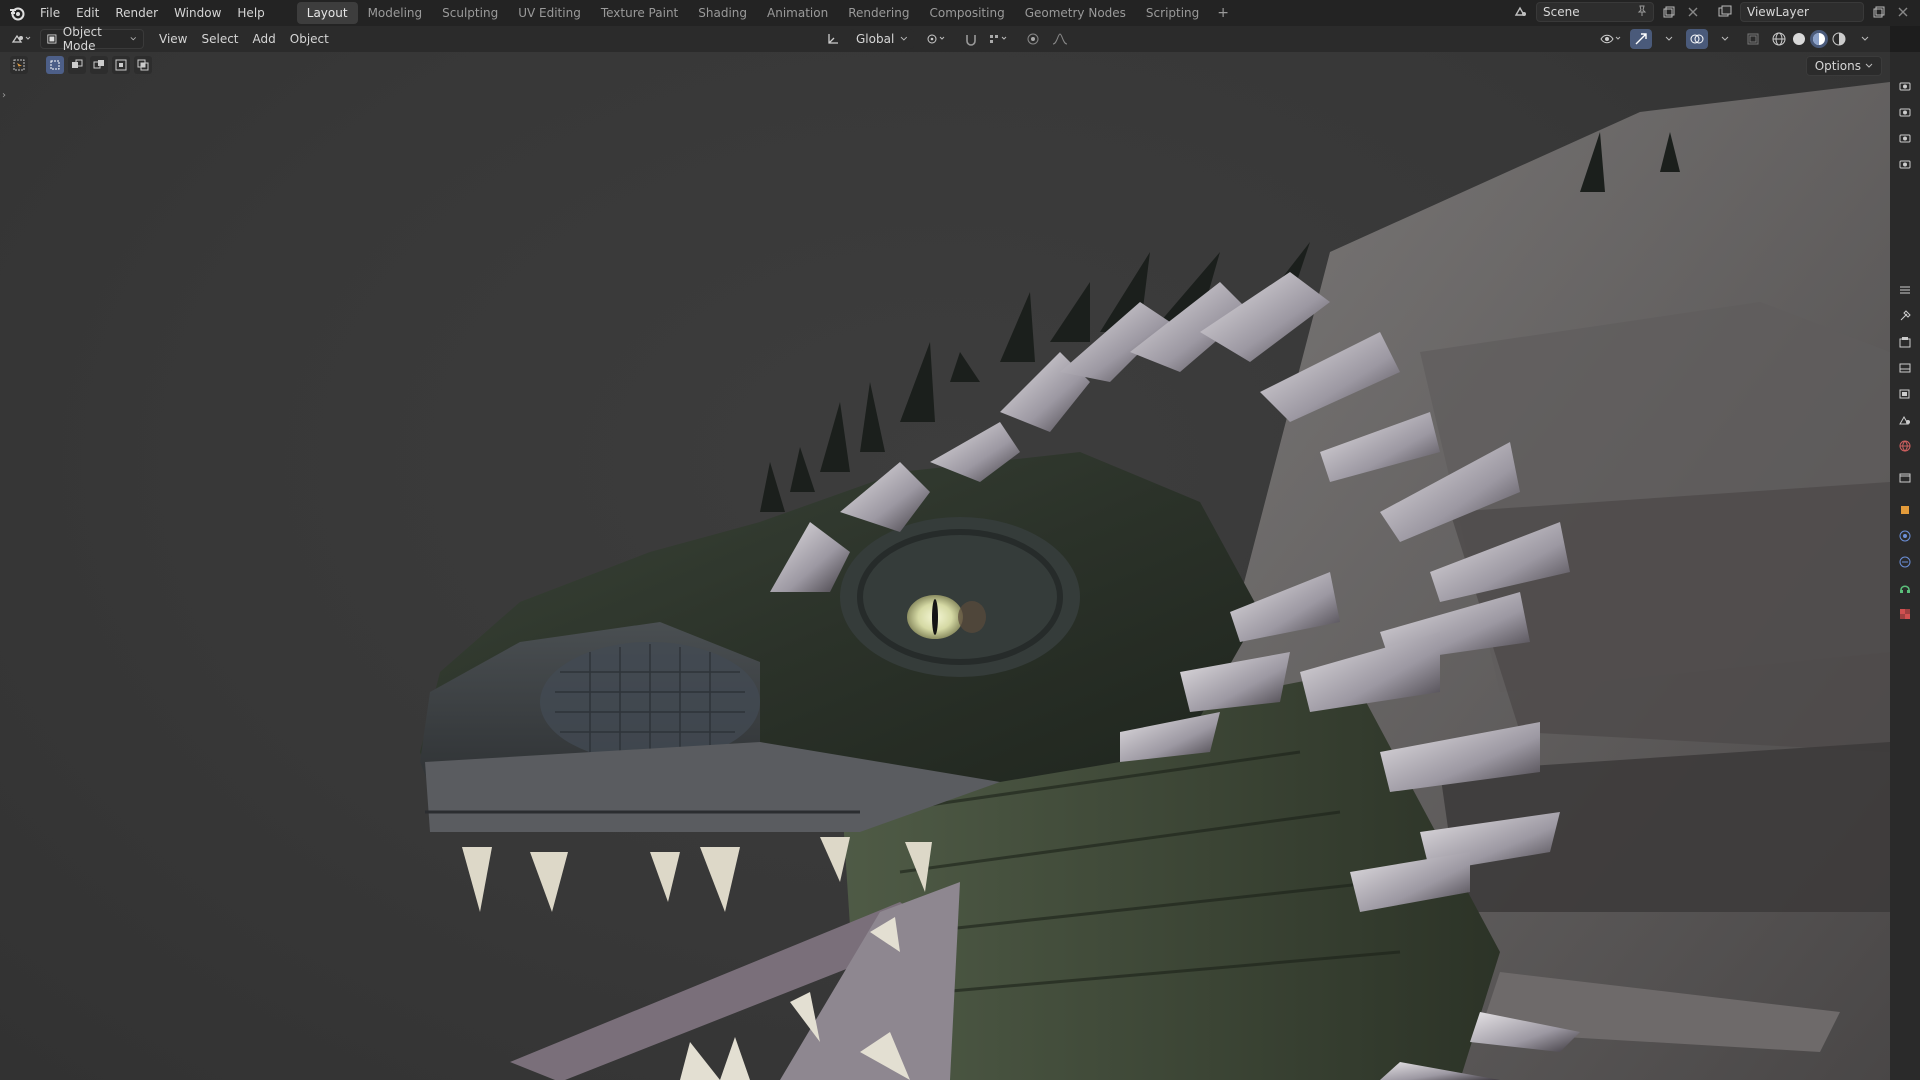 This screenshot has width=1920, height=1080. Describe the element at coordinates (1172, 13) in the screenshot. I see `tab-scripting: Scripting` at that location.